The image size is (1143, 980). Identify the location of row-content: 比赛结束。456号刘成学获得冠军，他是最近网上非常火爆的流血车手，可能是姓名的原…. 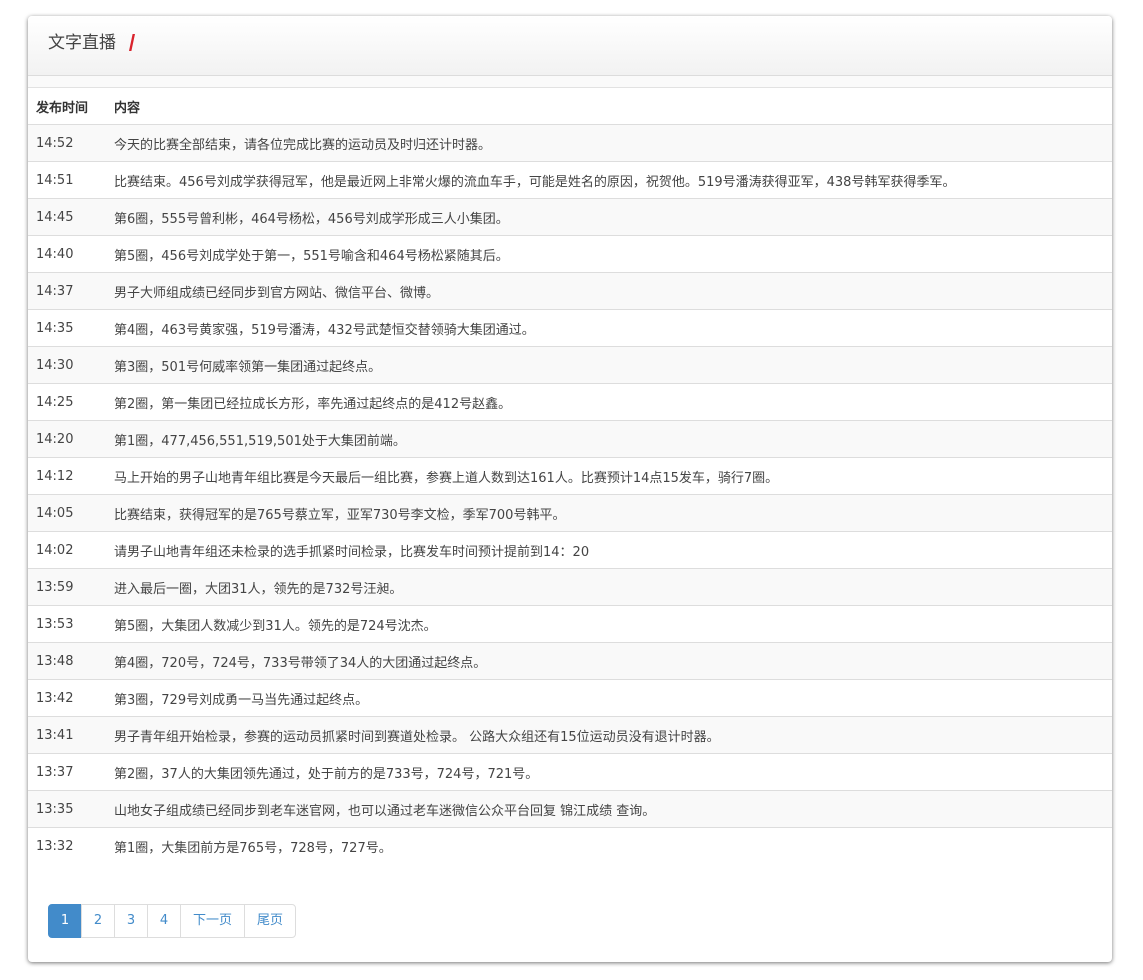
(609, 180).